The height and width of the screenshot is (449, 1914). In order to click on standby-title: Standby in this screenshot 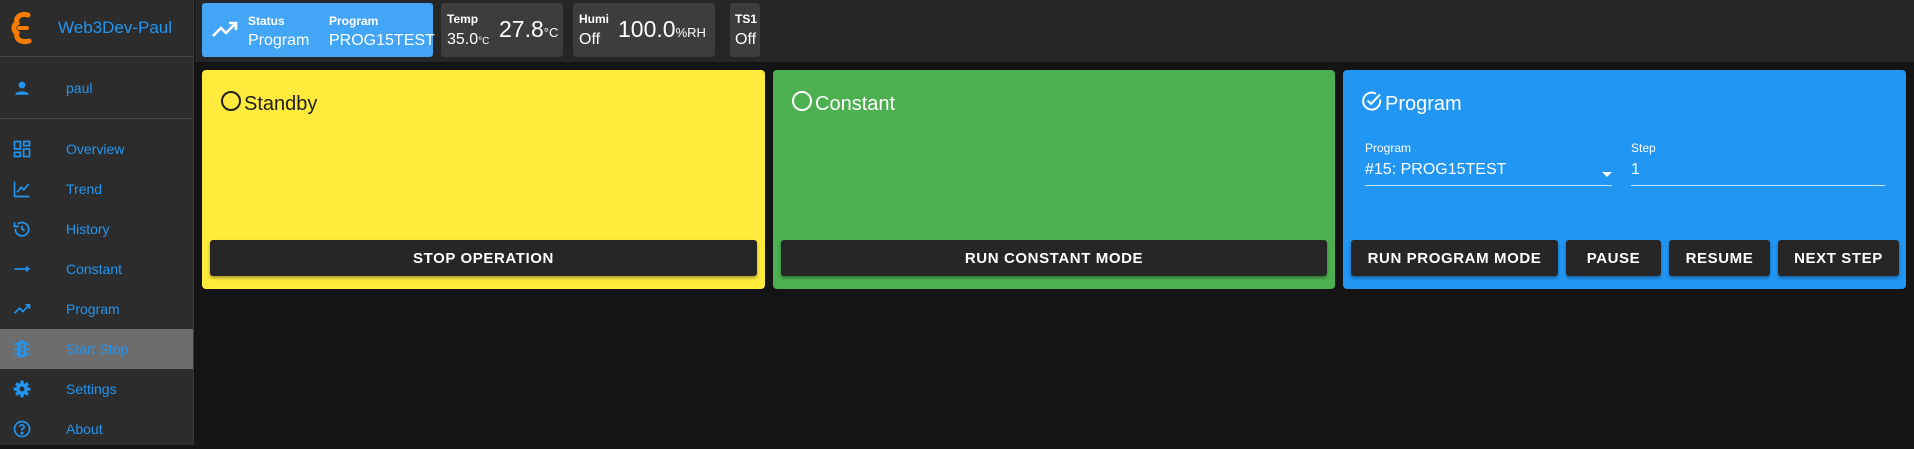, I will do `click(268, 104)`.